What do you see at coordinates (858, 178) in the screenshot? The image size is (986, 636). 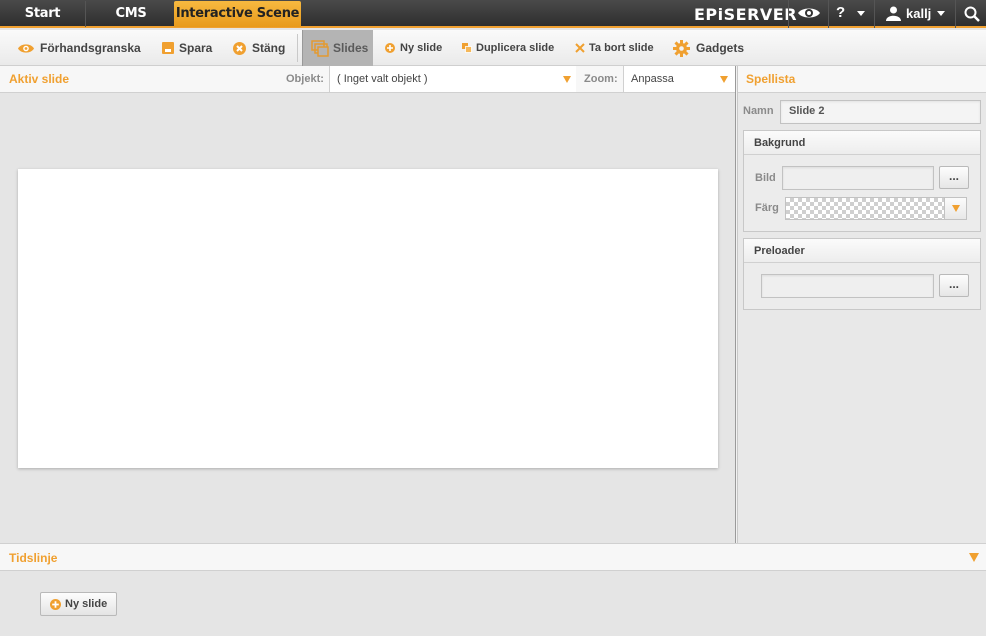 I see `image-input` at bounding box center [858, 178].